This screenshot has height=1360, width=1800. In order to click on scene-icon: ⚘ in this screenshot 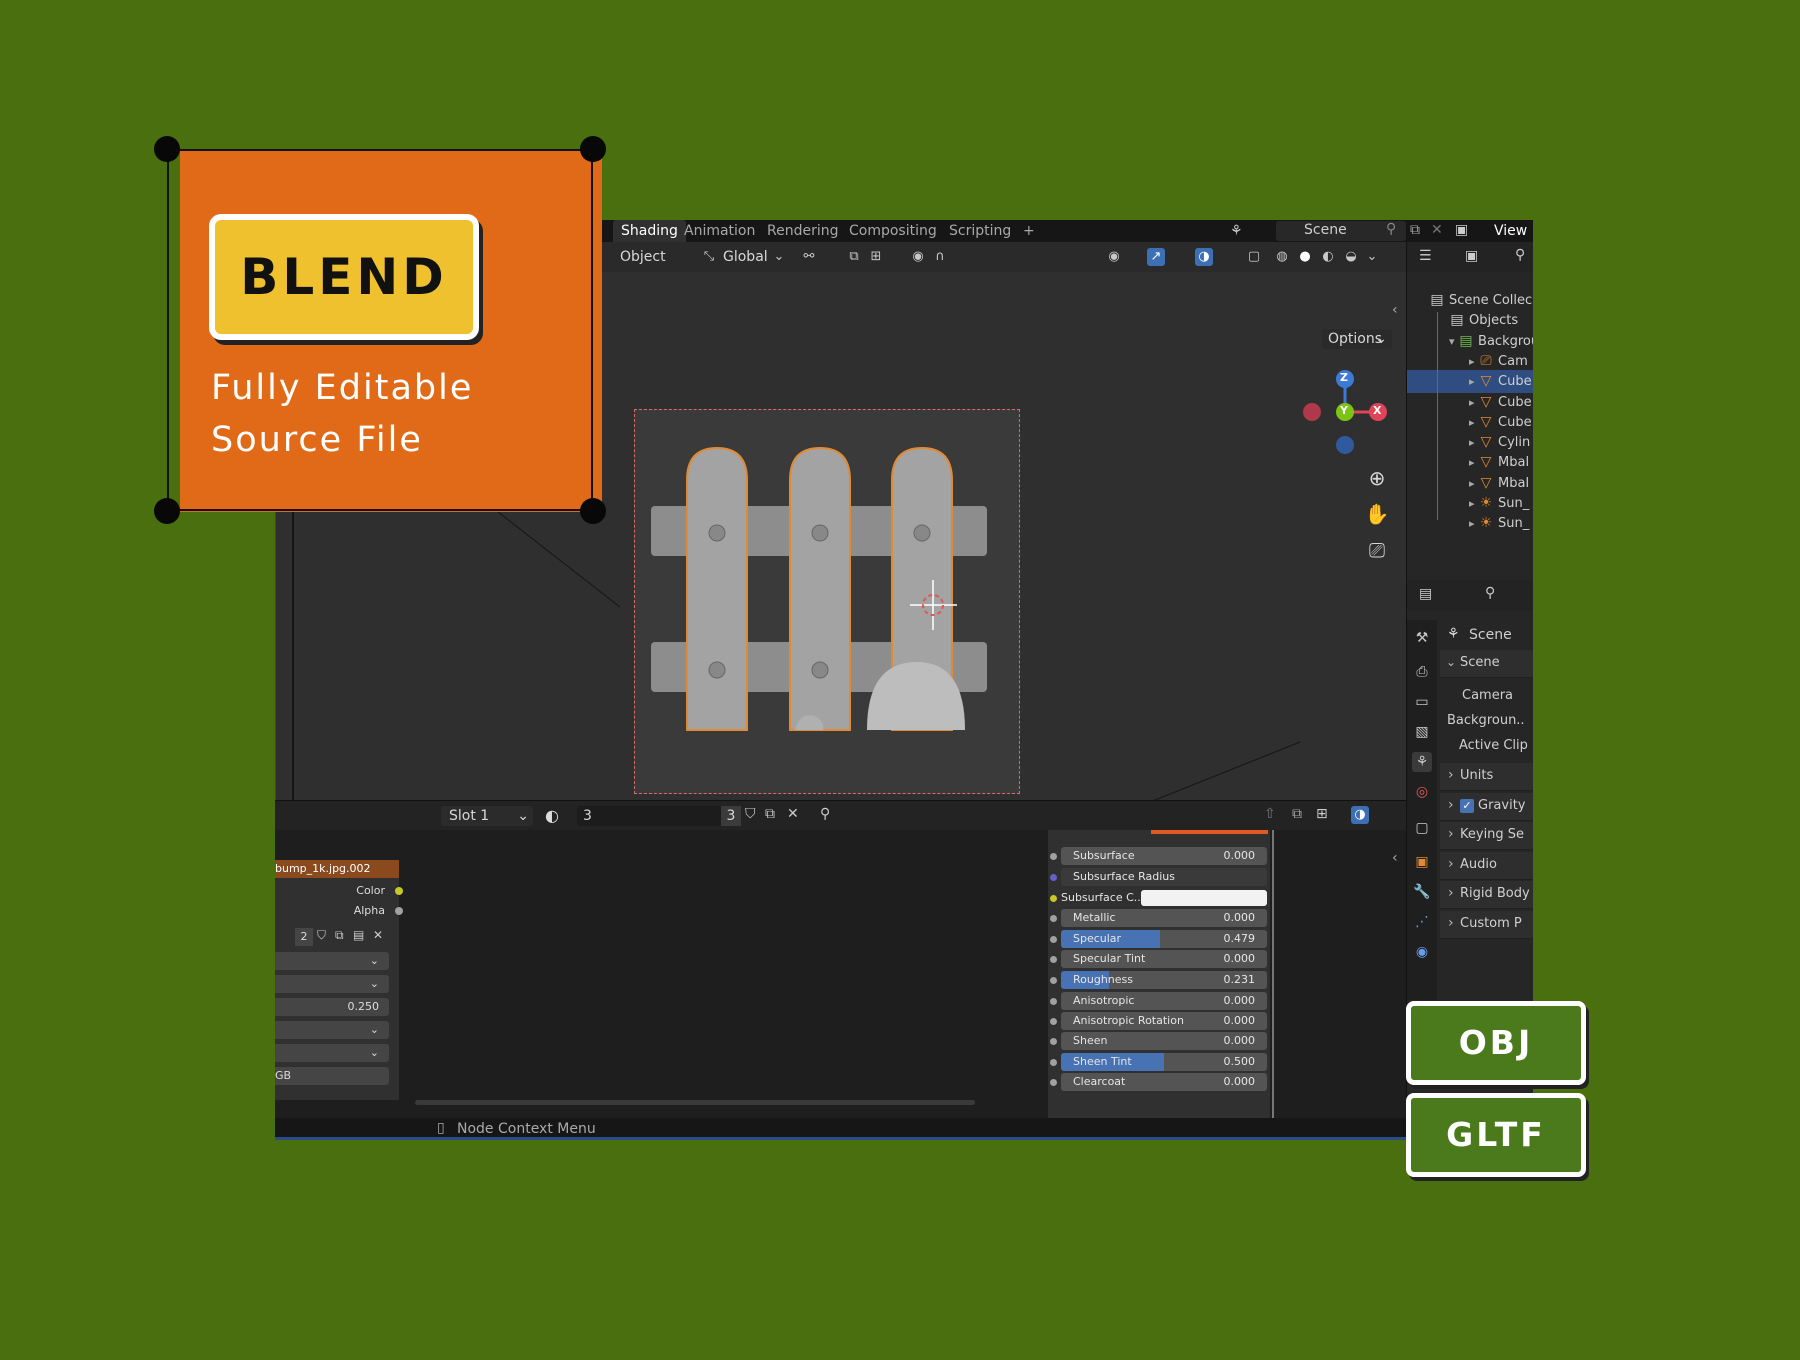, I will do `click(1239, 231)`.